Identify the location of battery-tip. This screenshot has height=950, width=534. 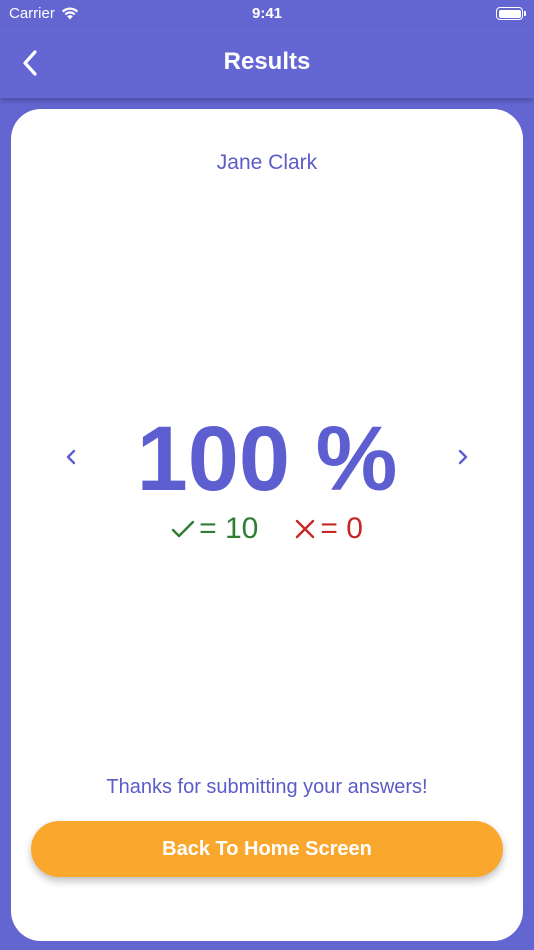
(525, 13).